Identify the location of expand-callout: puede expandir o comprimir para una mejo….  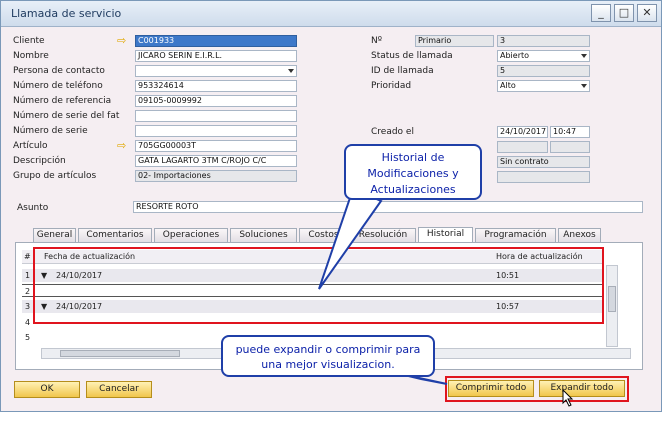
(328, 356).